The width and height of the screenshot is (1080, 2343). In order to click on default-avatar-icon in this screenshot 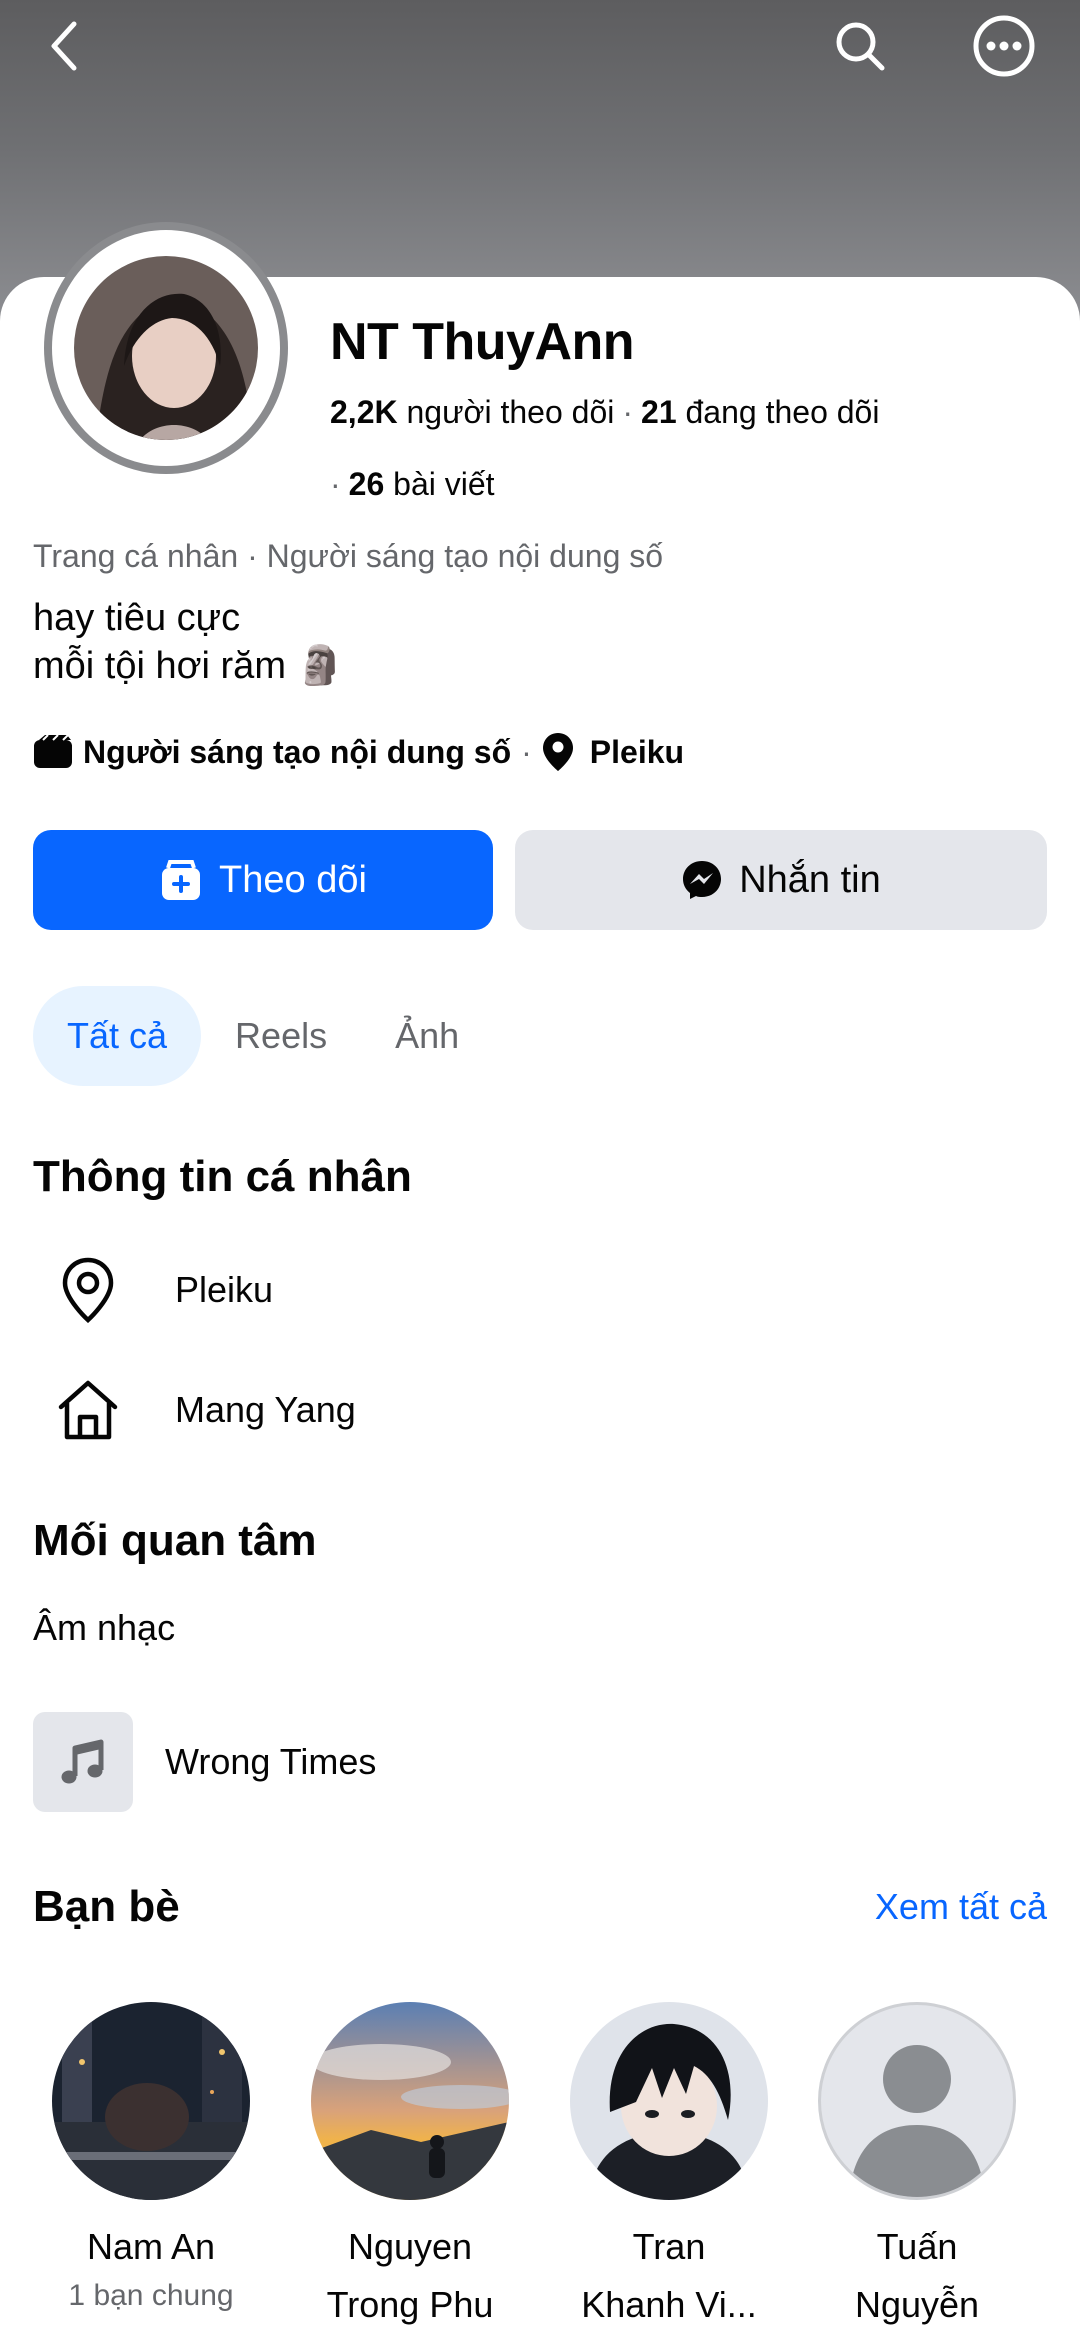, I will do `click(917, 2101)`.